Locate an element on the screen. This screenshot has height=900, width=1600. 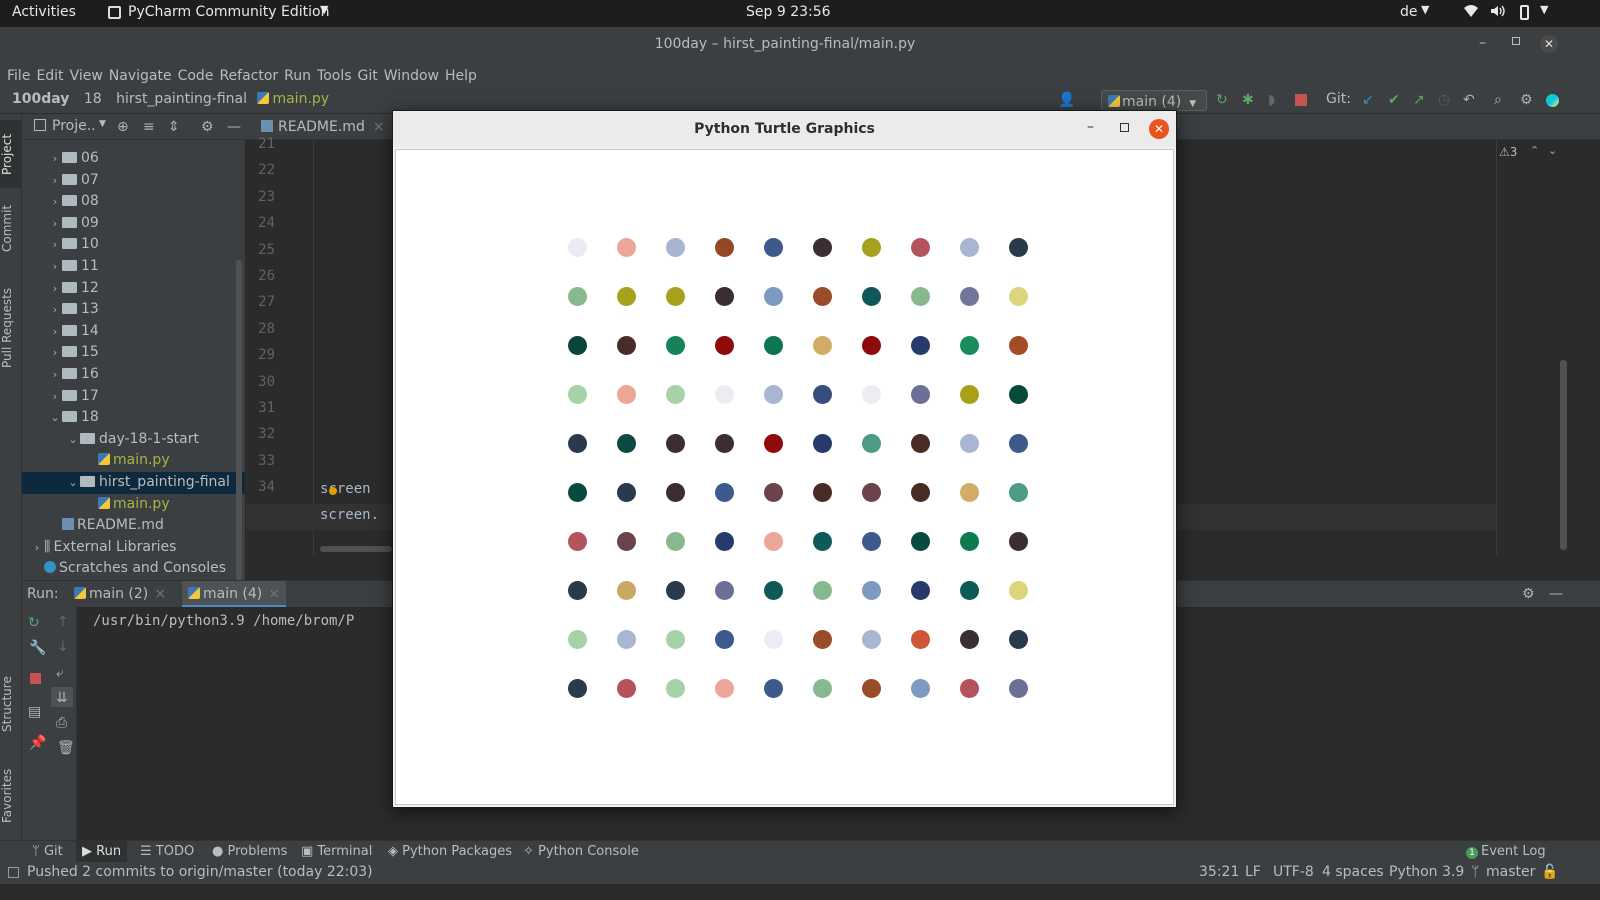
close-window-icon: ✕ is located at coordinates (1549, 44).